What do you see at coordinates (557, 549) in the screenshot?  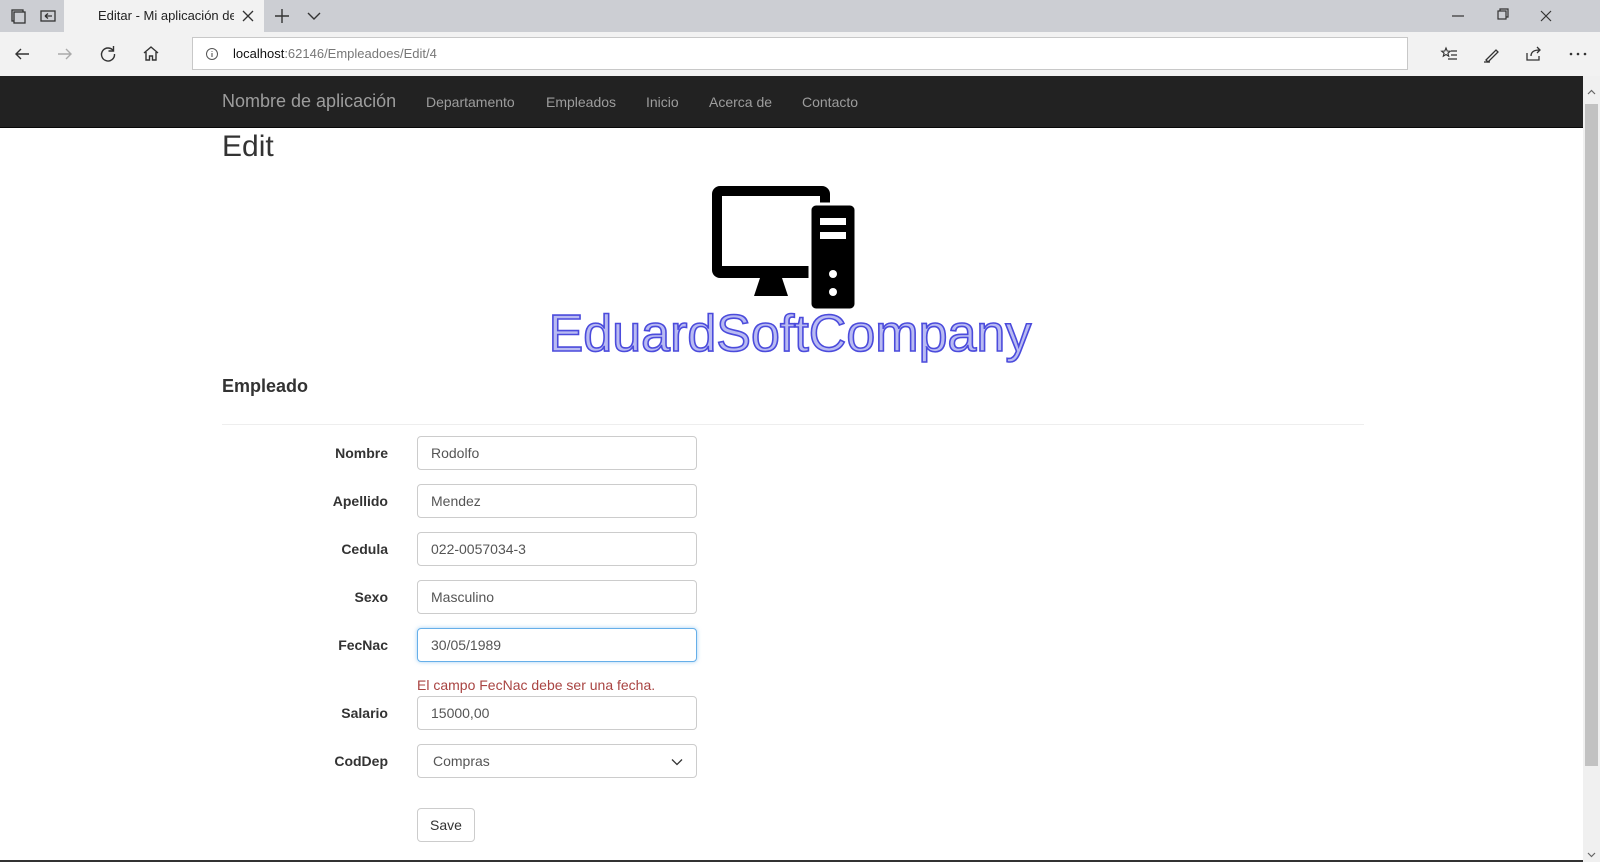 I see `cedula-input: 022-0057034-3` at bounding box center [557, 549].